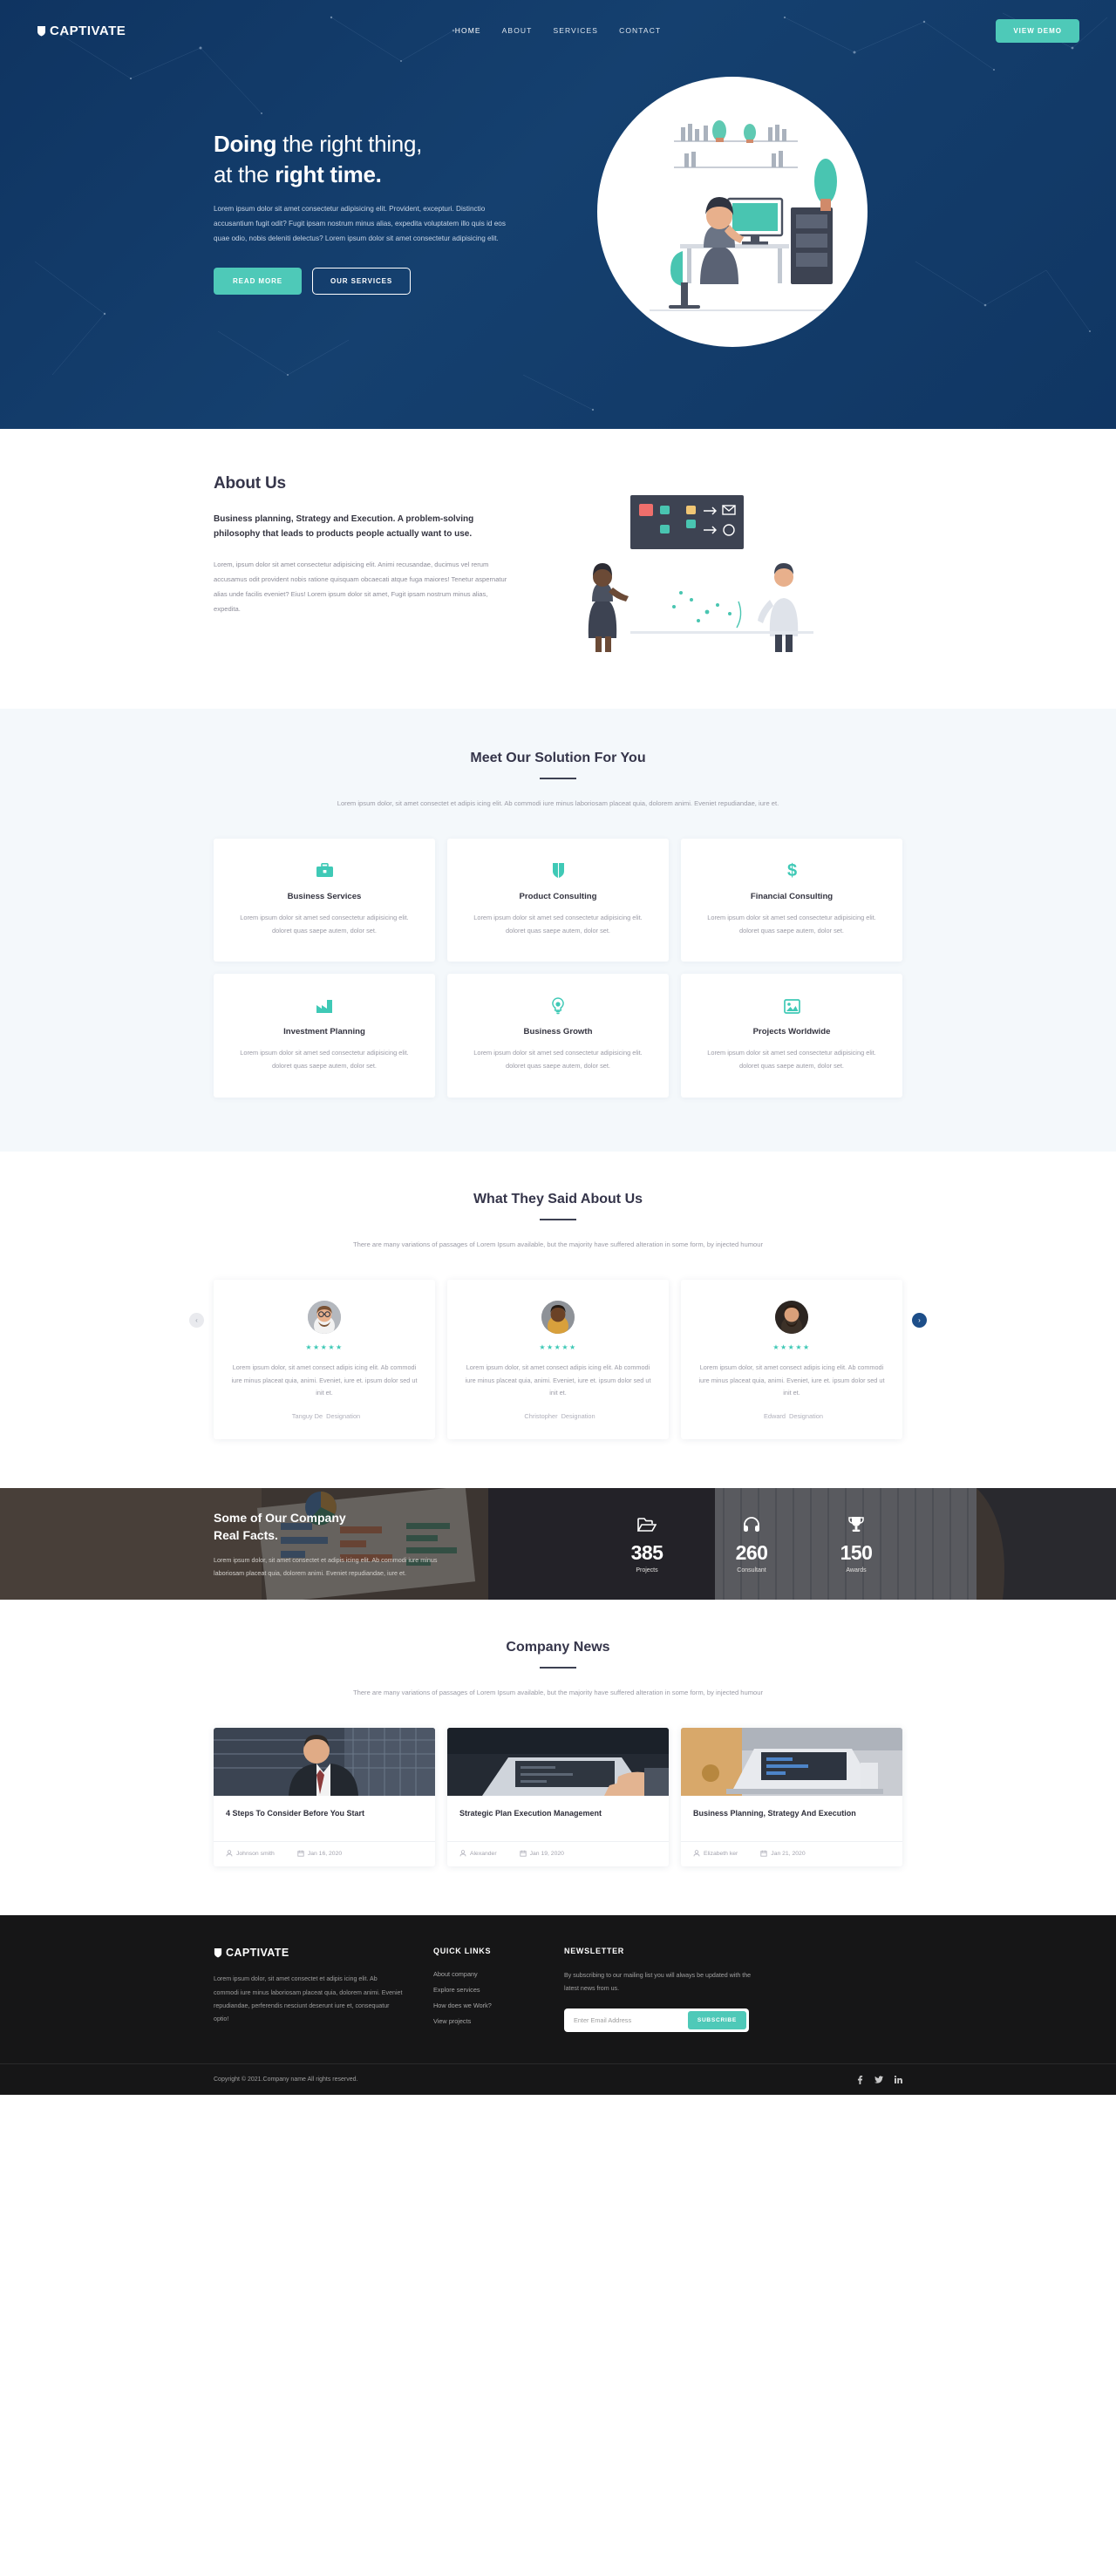 The width and height of the screenshot is (1116, 2576). Describe the element at coordinates (760, 1544) in the screenshot. I see `facts-stats: 385 Projects 260 Consultant 150 Awards` at that location.